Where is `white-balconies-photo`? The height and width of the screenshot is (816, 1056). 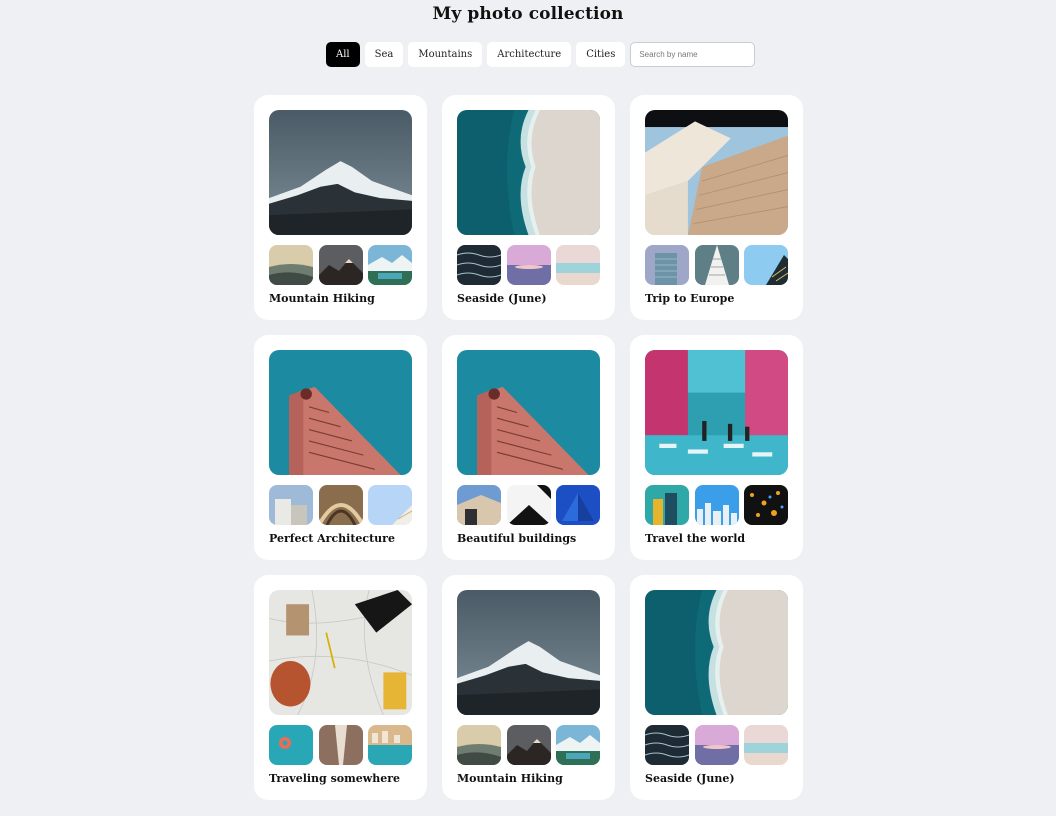 white-balconies-photo is located at coordinates (716, 265).